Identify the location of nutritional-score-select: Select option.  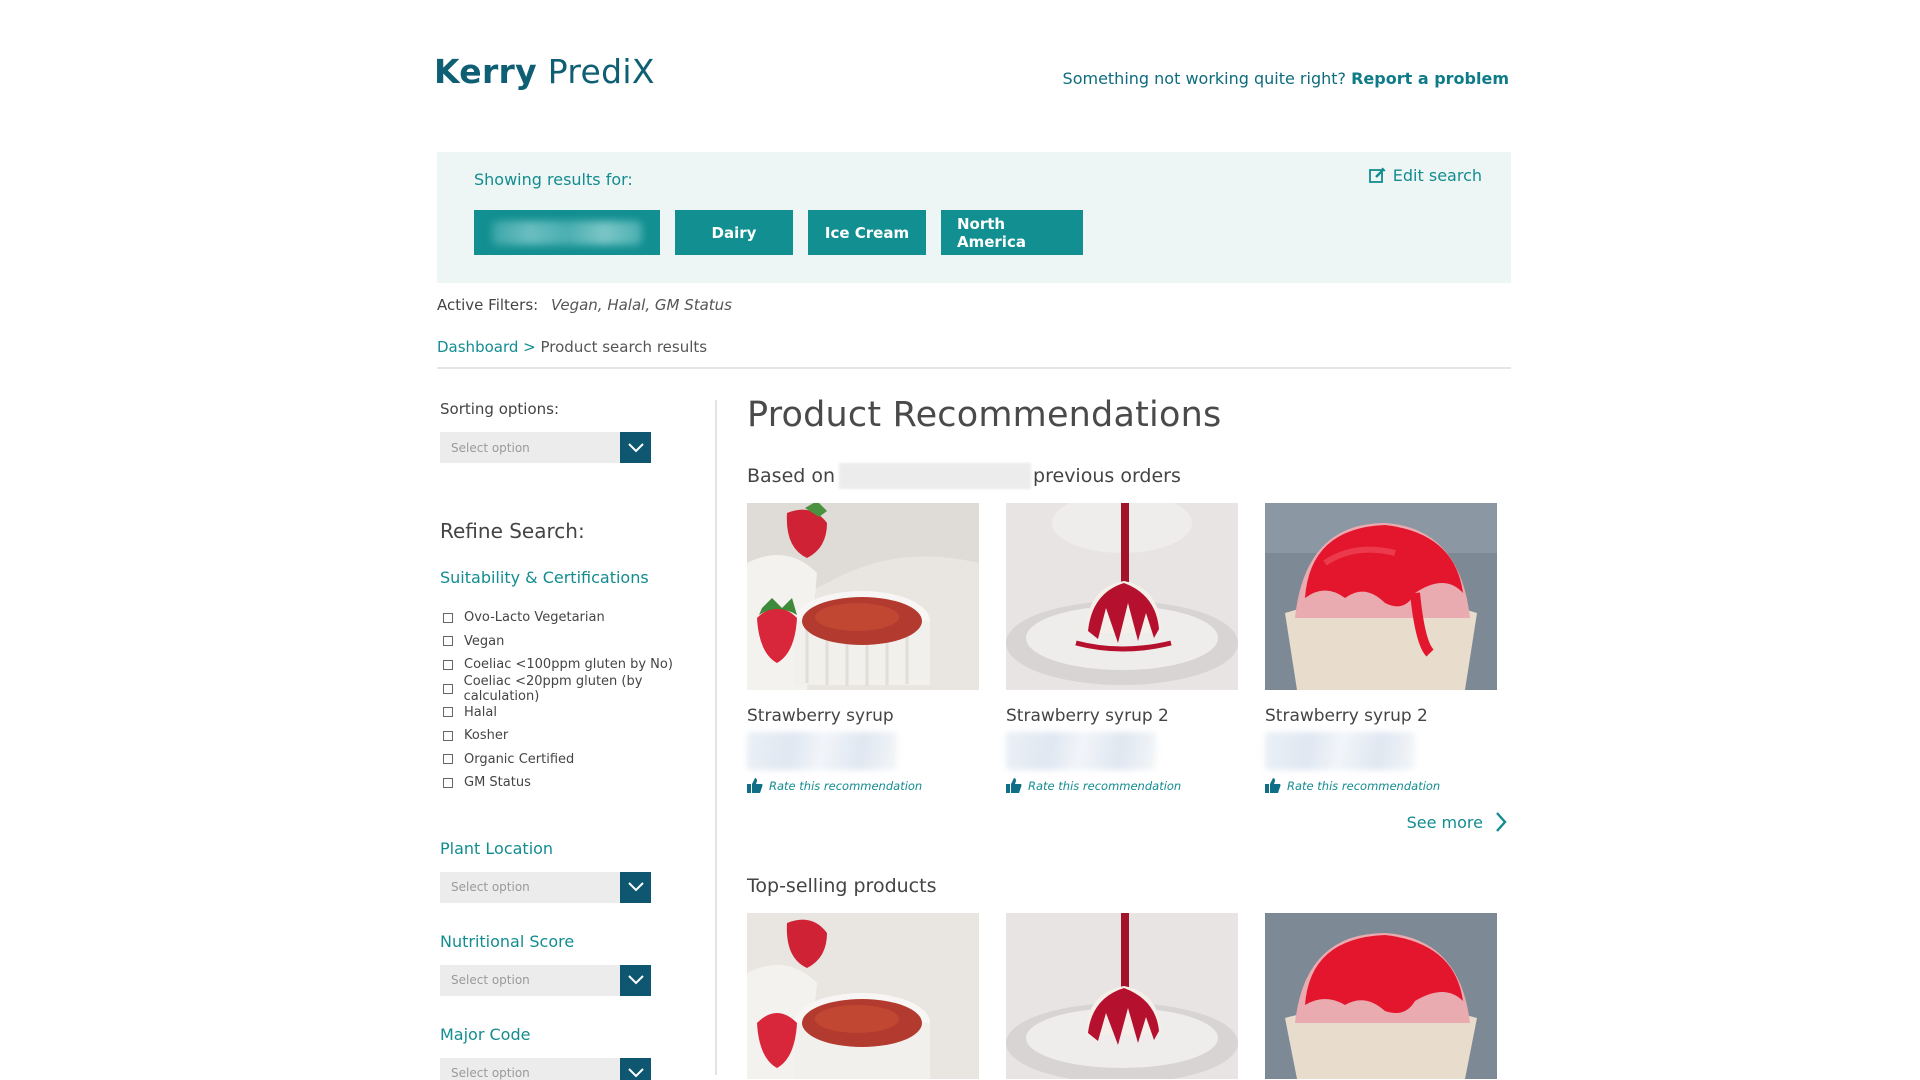
(545, 980).